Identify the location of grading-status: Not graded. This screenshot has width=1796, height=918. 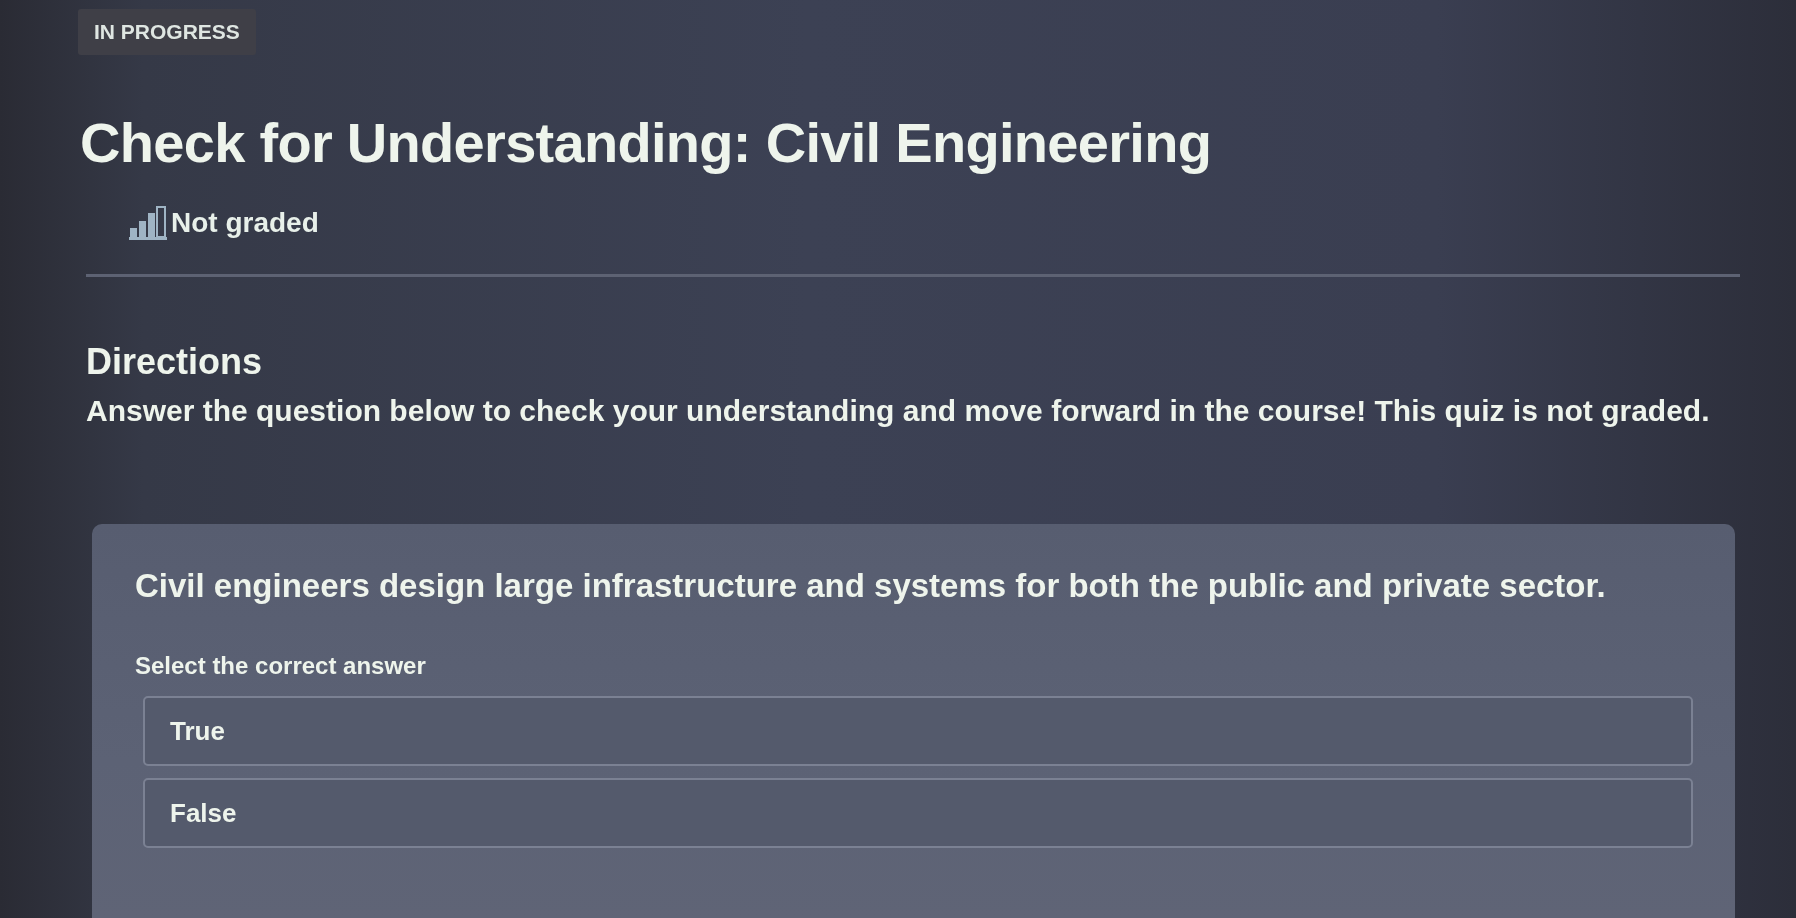
(245, 223).